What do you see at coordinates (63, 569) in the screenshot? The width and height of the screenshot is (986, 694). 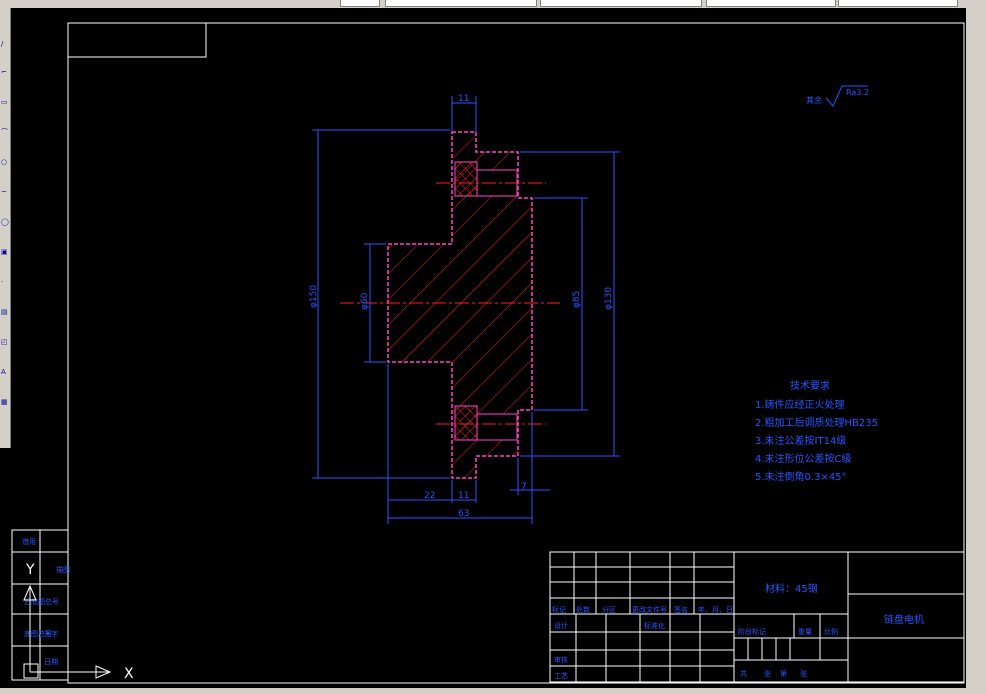 I see `svg-text: 描图` at bounding box center [63, 569].